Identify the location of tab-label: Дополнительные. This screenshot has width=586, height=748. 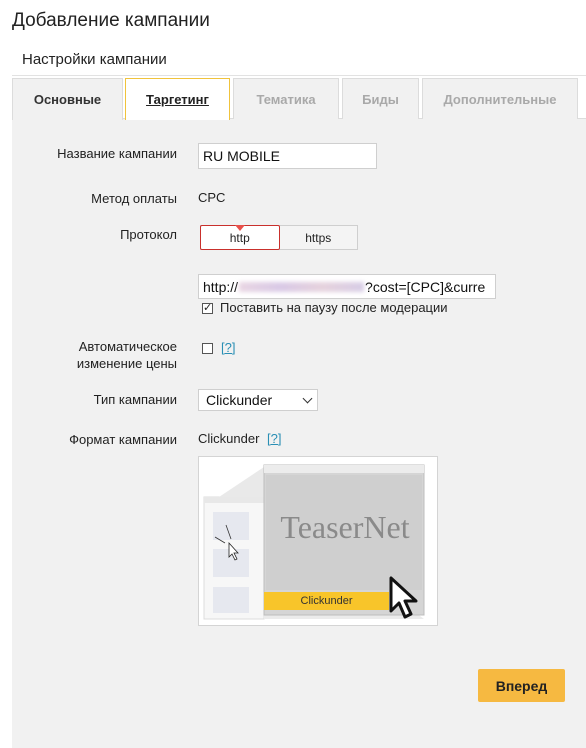
(500, 99).